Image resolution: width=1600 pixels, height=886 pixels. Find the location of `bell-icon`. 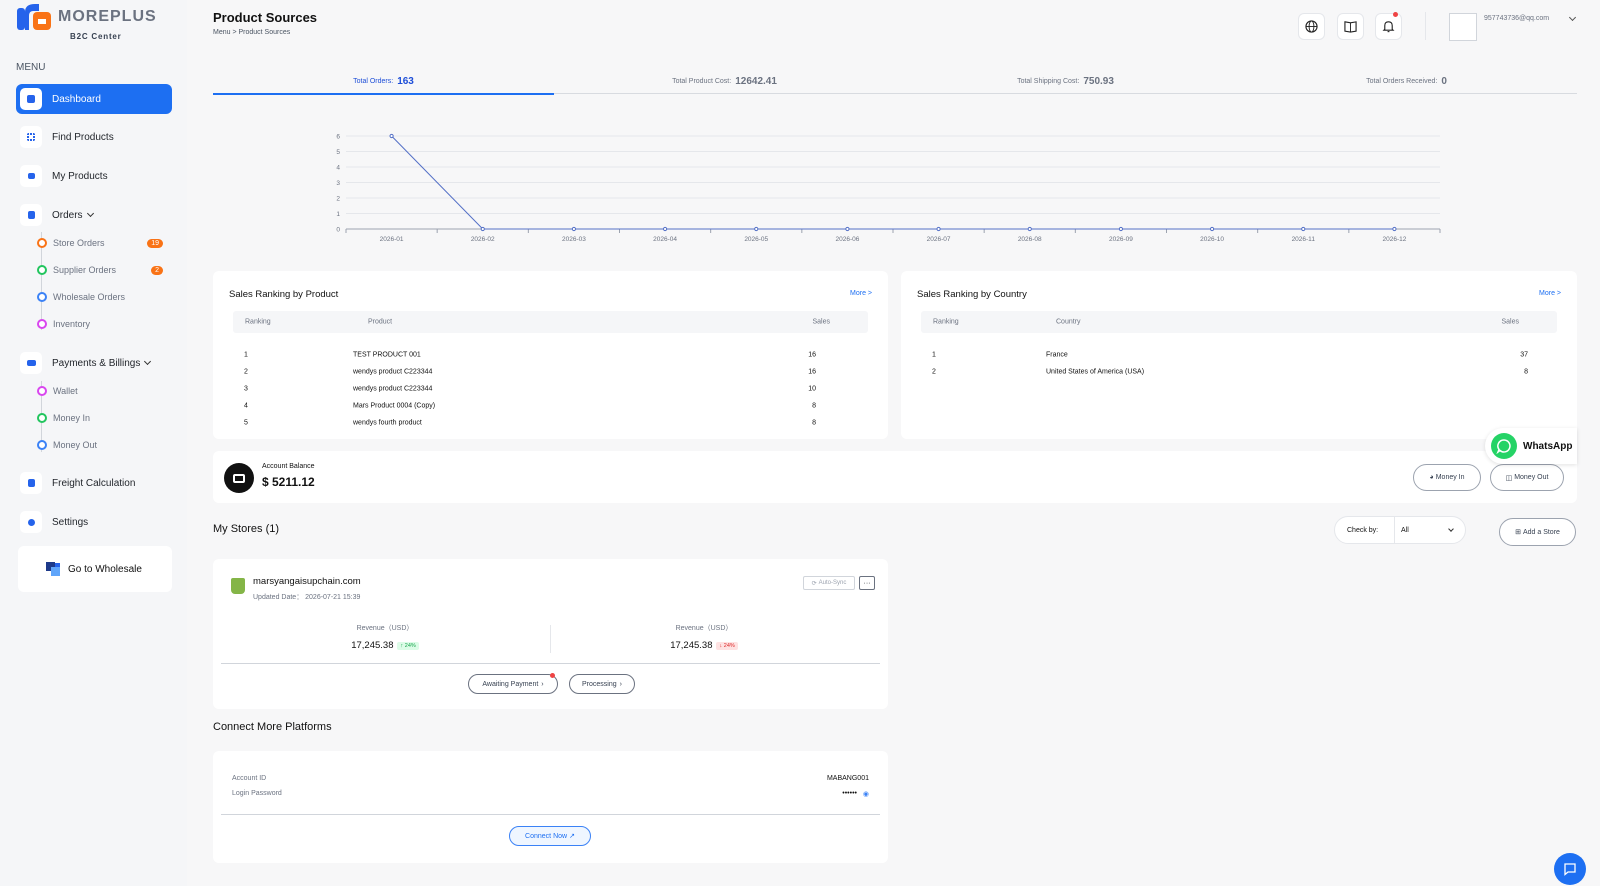

bell-icon is located at coordinates (1388, 27).